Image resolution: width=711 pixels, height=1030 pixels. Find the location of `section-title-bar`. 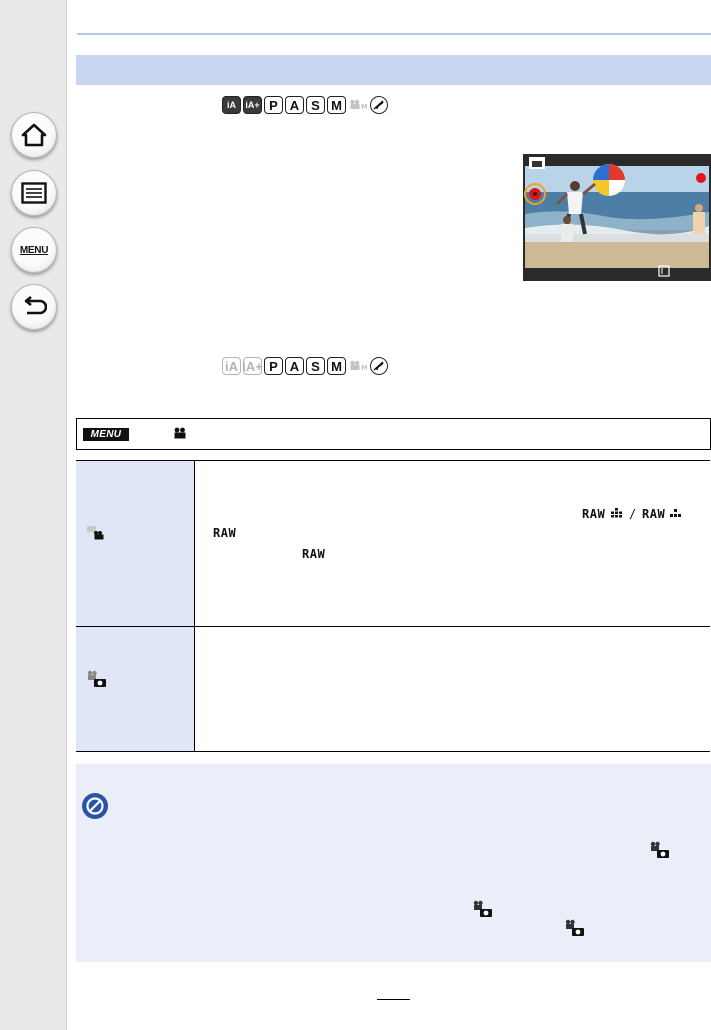

section-title-bar is located at coordinates (393, 70).